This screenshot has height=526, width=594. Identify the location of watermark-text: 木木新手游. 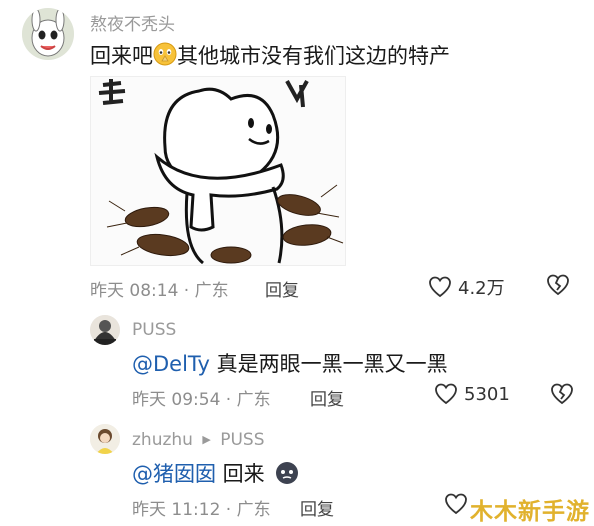
(530, 512).